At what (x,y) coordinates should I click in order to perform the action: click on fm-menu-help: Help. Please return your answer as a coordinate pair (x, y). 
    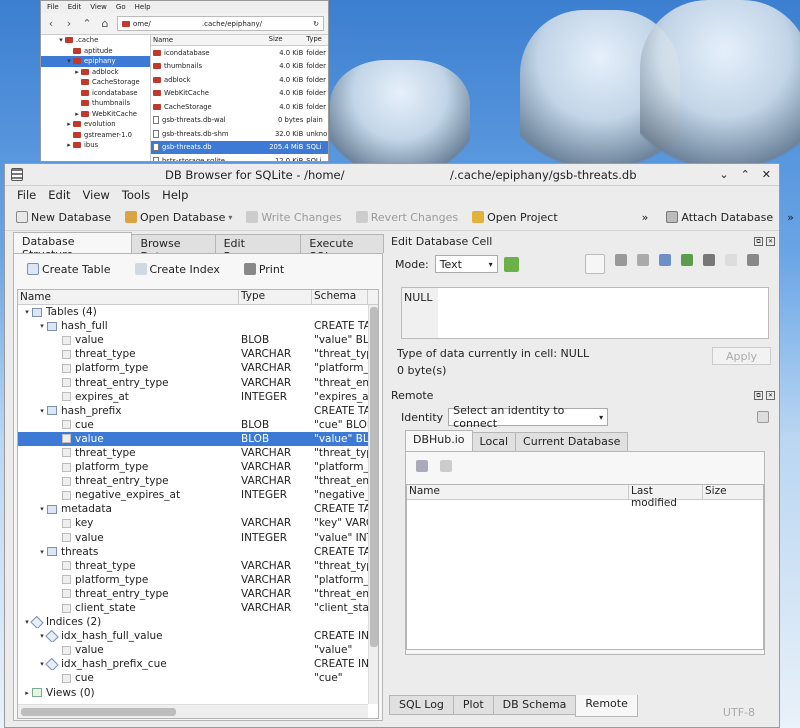
    Looking at the image, I should click on (143, 7).